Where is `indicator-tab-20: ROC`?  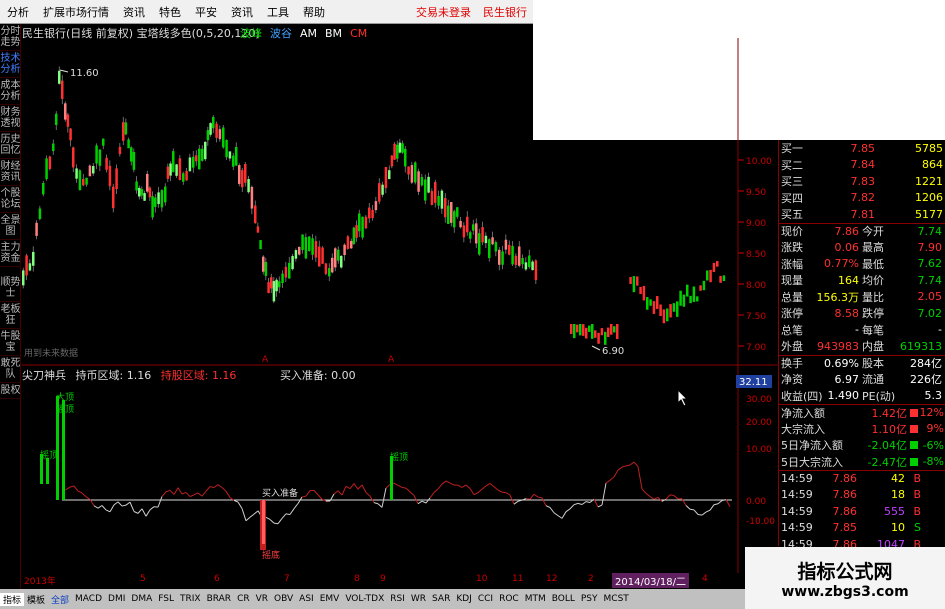 indicator-tab-20: ROC is located at coordinates (509, 599).